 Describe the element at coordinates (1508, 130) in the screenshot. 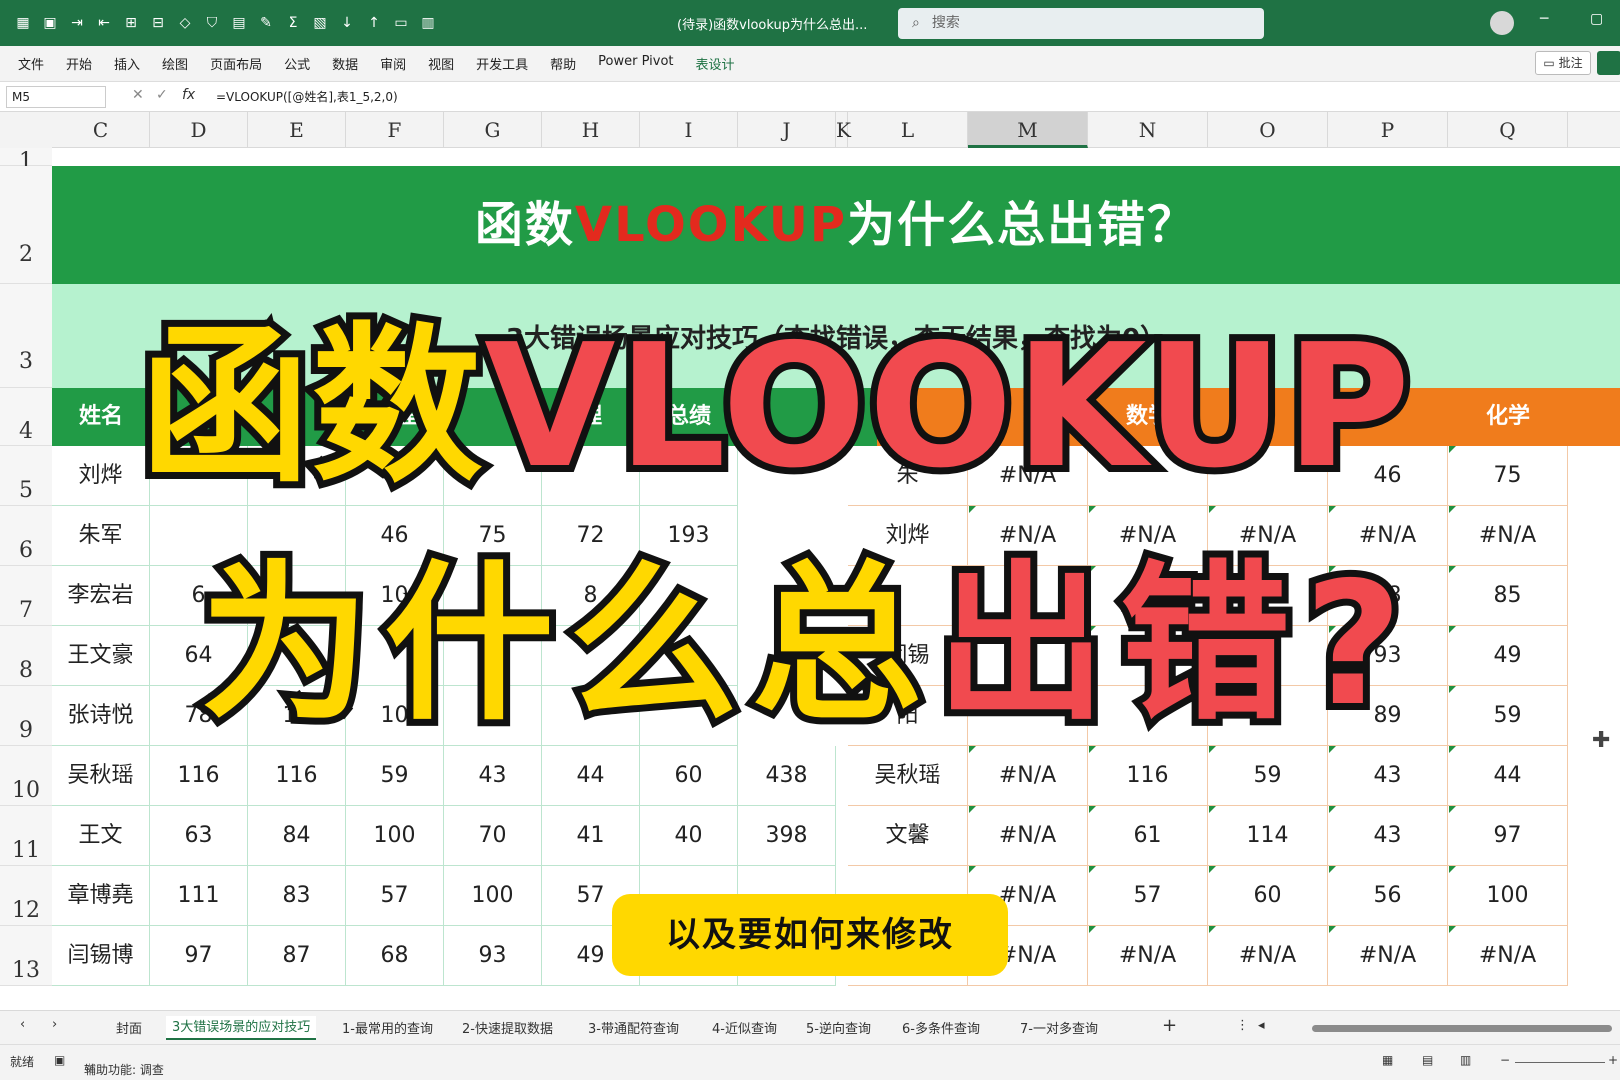

I see `column-header-q: Q` at that location.